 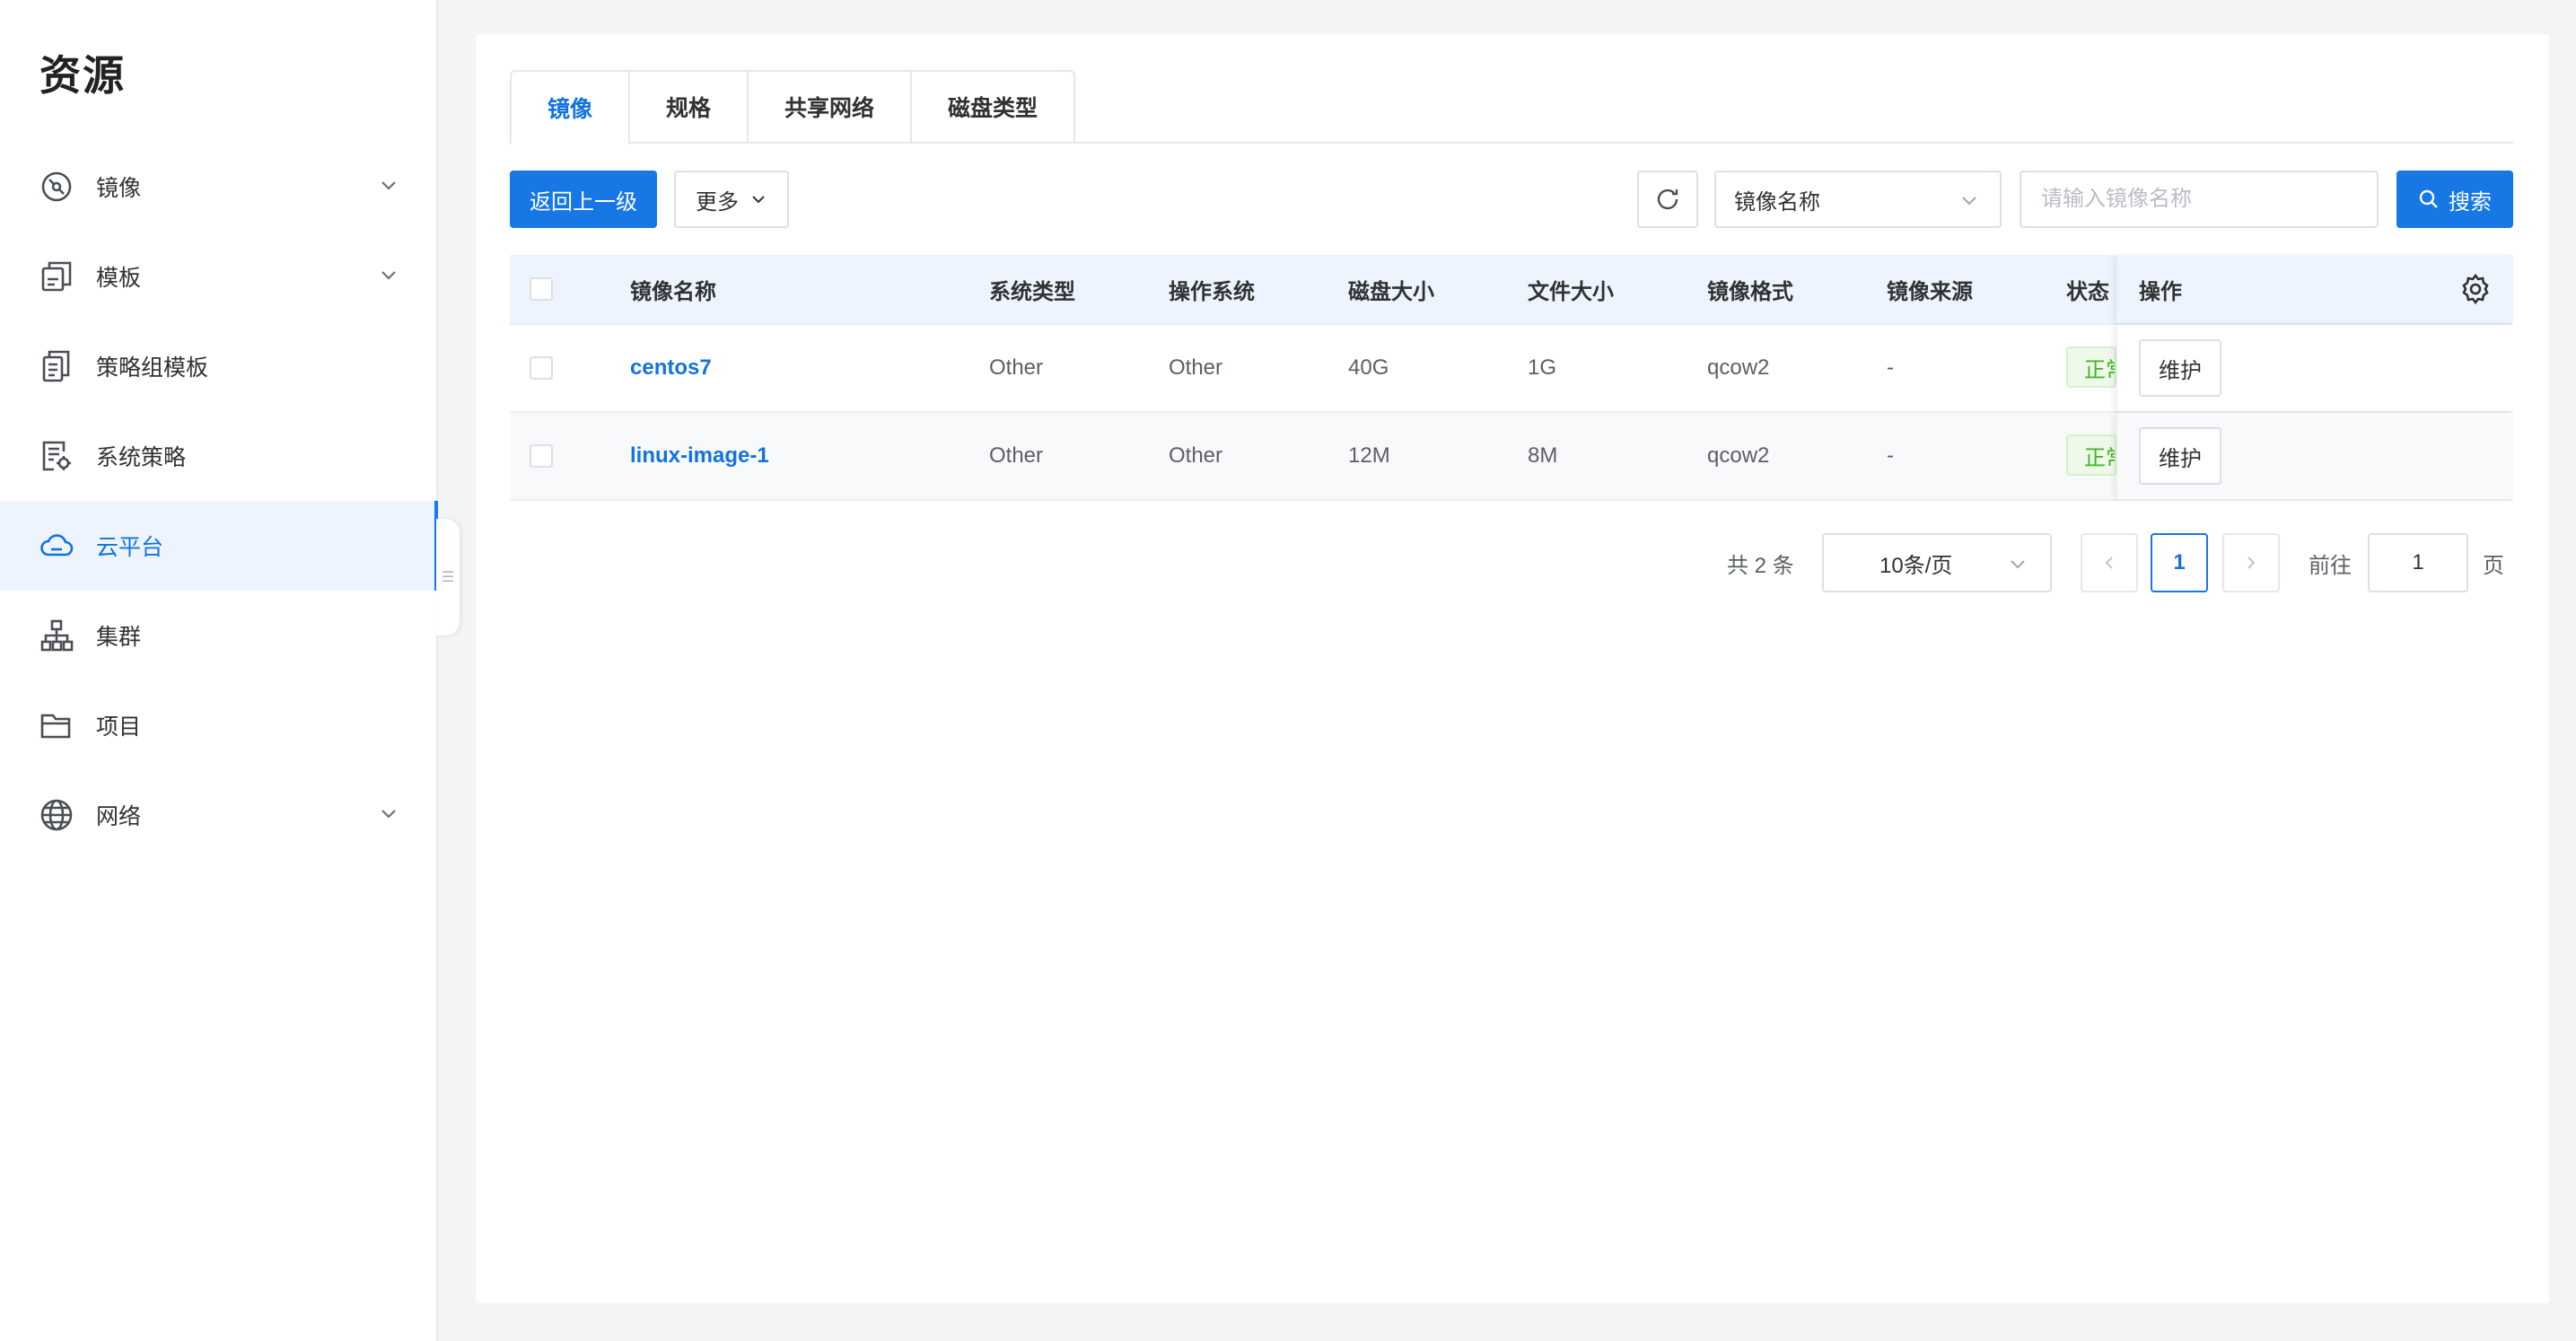 What do you see at coordinates (56, 187) in the screenshot?
I see `disc-icon` at bounding box center [56, 187].